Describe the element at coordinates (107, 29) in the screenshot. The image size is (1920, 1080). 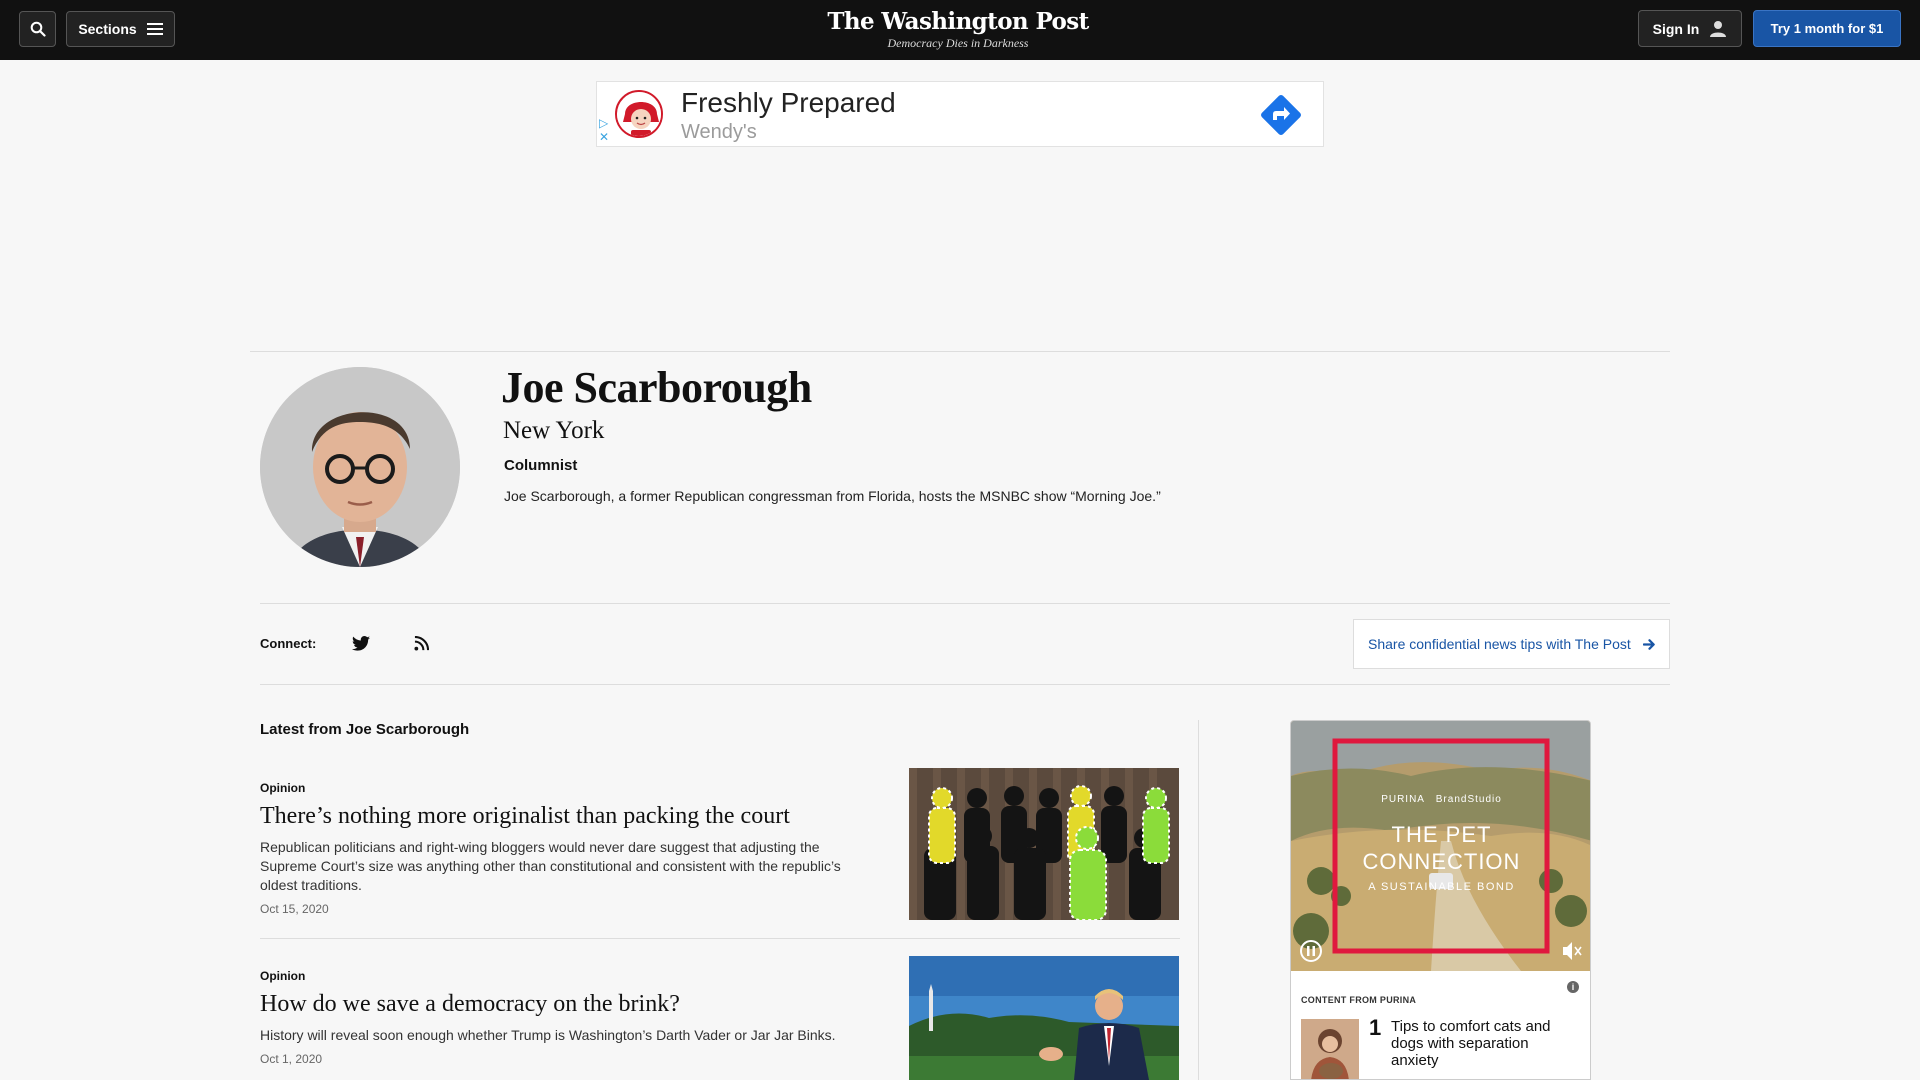
I see `sections-label: Sections` at that location.